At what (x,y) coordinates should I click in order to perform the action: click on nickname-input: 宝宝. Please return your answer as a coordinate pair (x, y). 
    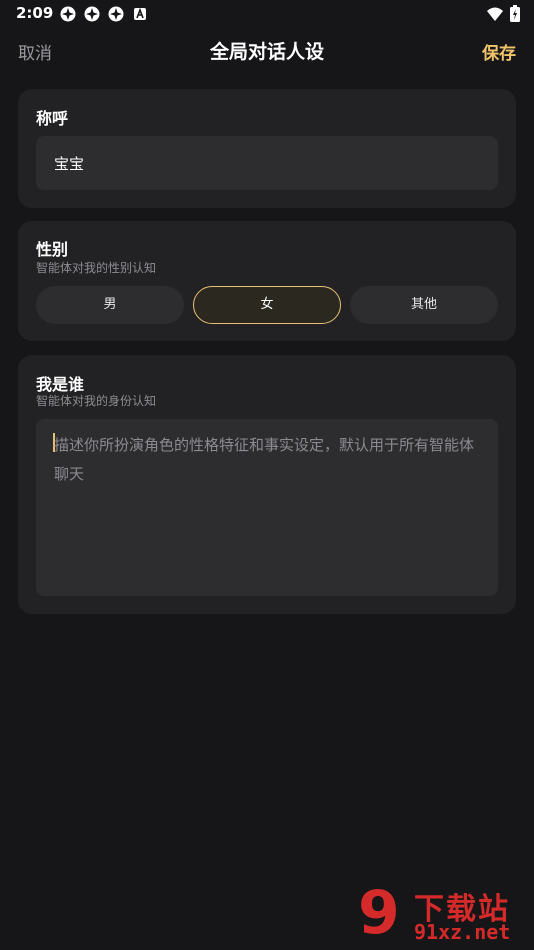
    Looking at the image, I should click on (267, 163).